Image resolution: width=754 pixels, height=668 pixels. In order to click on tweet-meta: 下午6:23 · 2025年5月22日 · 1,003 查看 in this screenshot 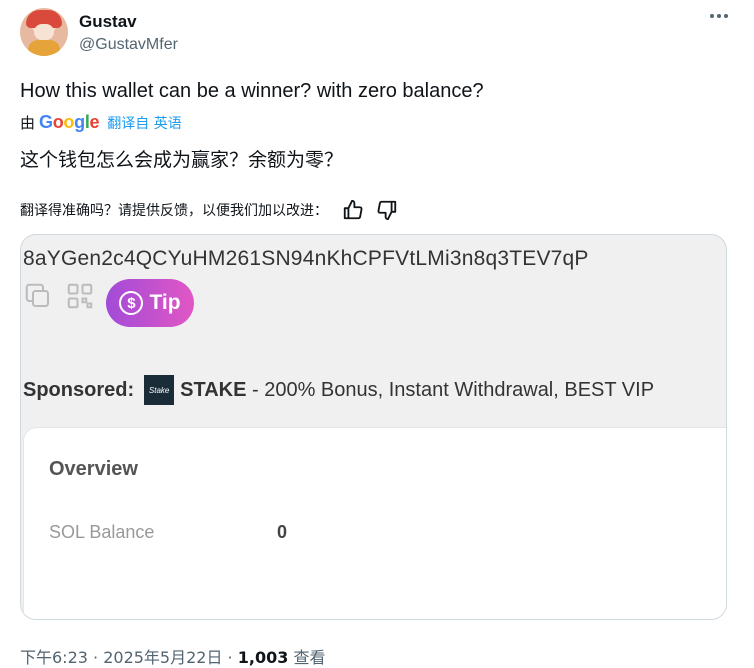, I will do `click(173, 657)`.